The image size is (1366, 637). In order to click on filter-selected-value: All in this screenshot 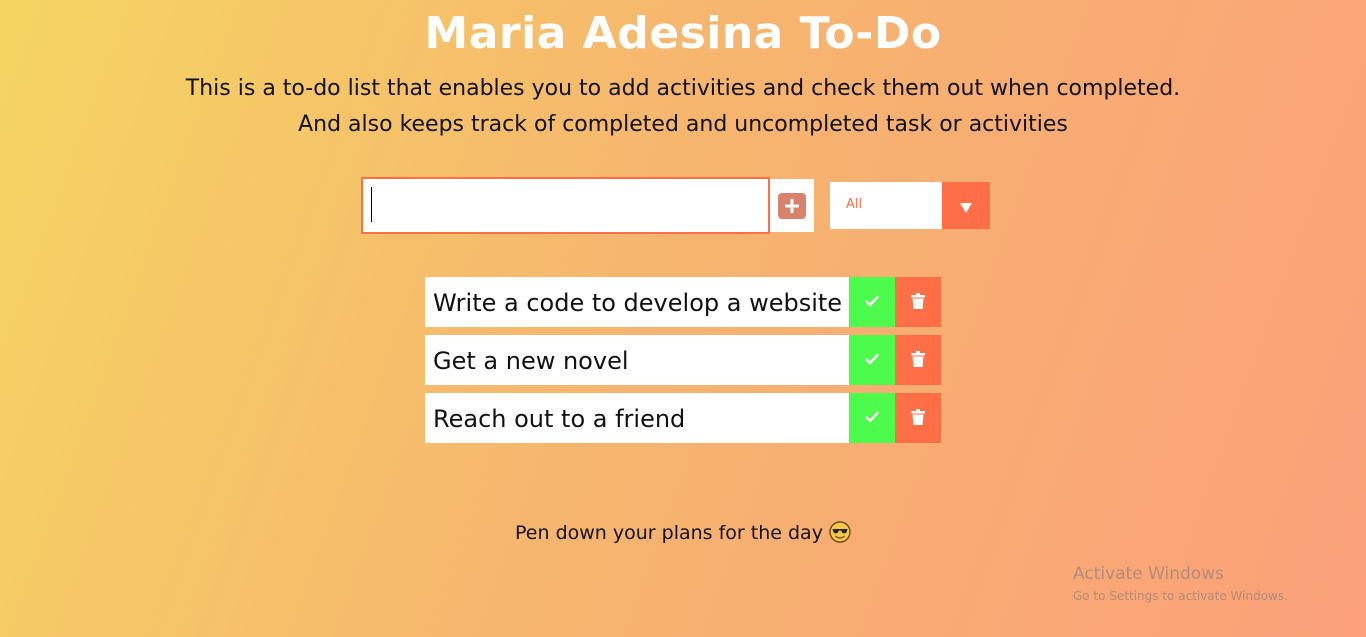, I will do `click(854, 204)`.